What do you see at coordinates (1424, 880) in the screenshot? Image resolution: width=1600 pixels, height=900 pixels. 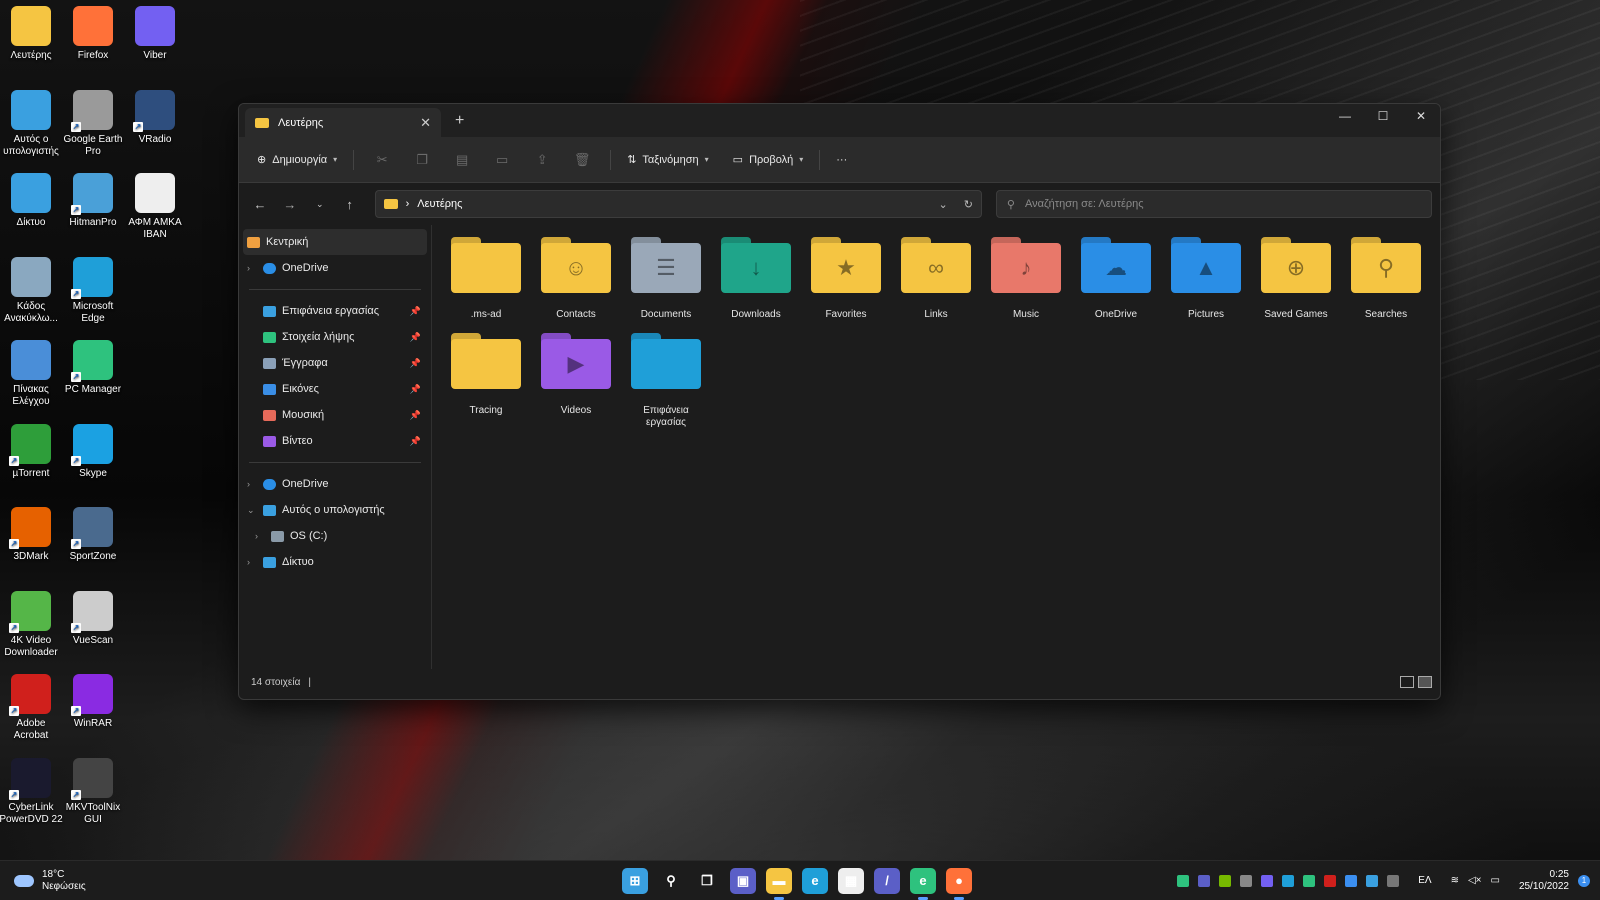 I see `language-indicator: ΕΛ` at bounding box center [1424, 880].